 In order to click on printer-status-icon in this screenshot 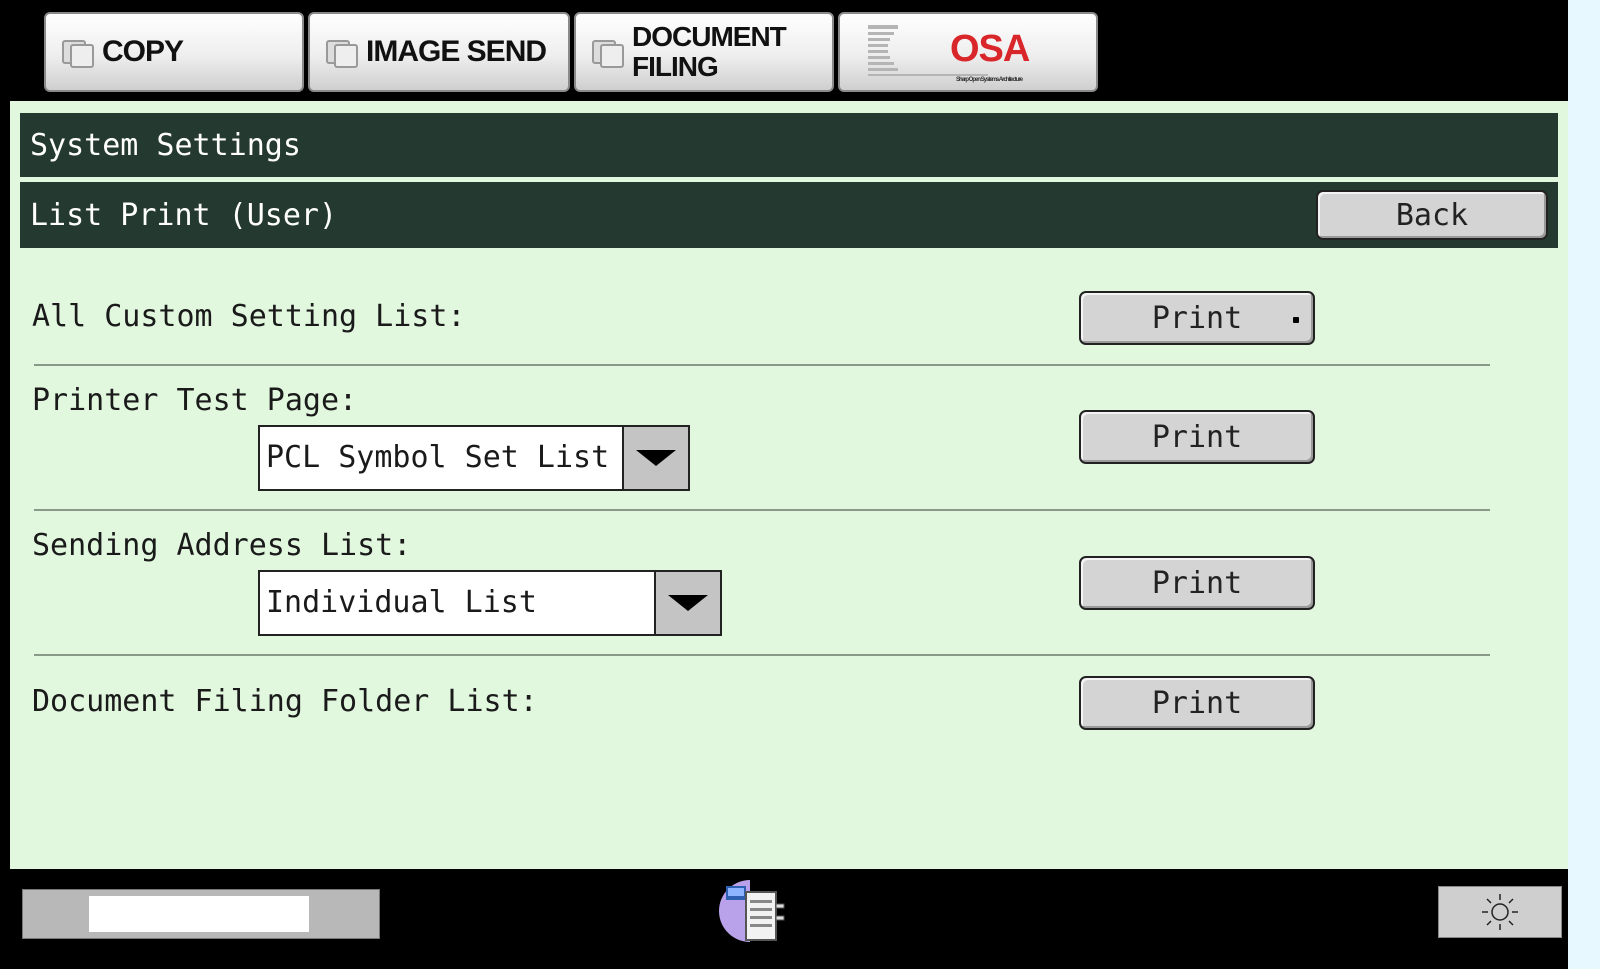, I will do `click(758, 911)`.